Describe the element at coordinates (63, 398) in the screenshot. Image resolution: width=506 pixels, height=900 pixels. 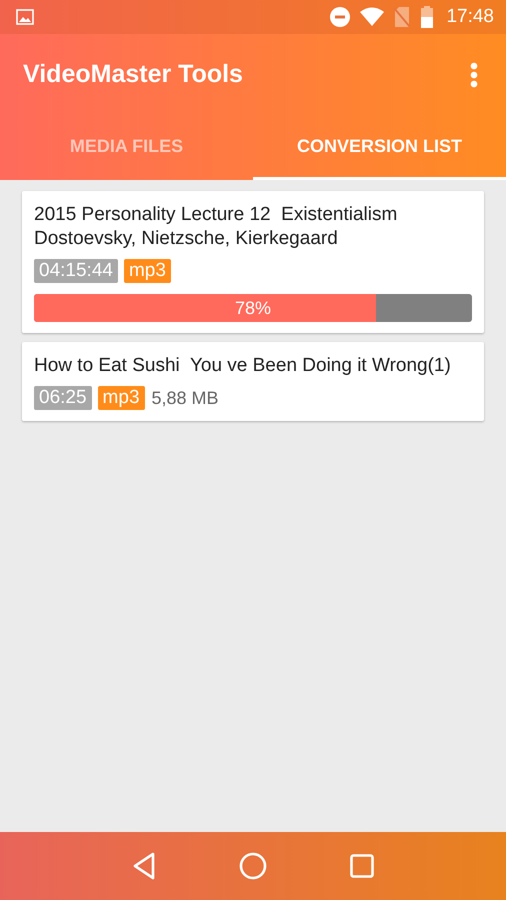
I see `duration-tag: 06:25` at that location.